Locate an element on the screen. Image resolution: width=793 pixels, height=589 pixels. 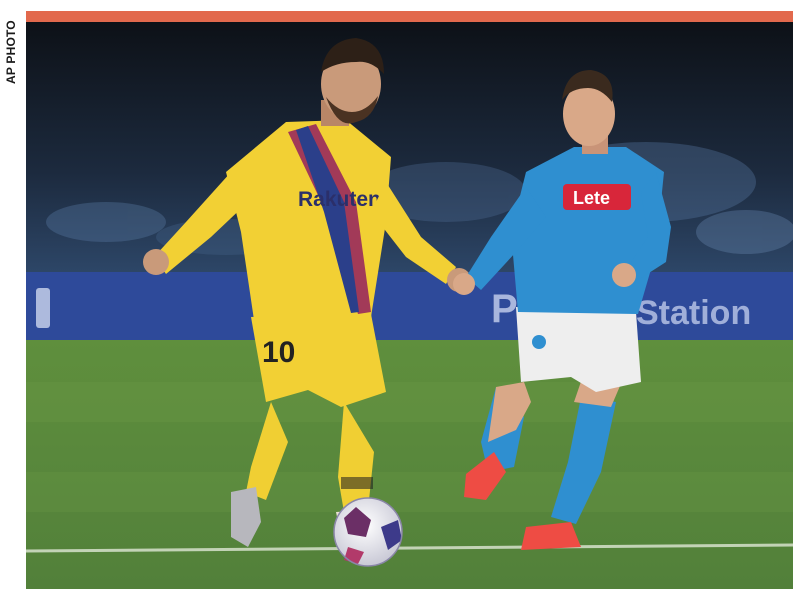
photo-credit: AP PHOTO is located at coordinates (13, 60).